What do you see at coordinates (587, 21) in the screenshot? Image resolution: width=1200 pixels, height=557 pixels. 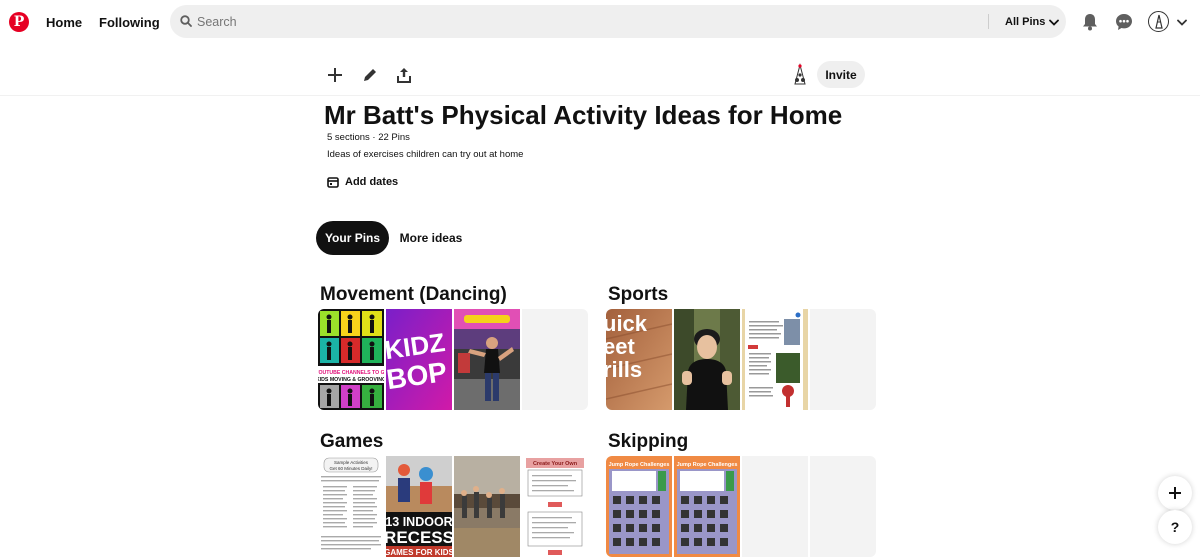 I see `search-input` at bounding box center [587, 21].